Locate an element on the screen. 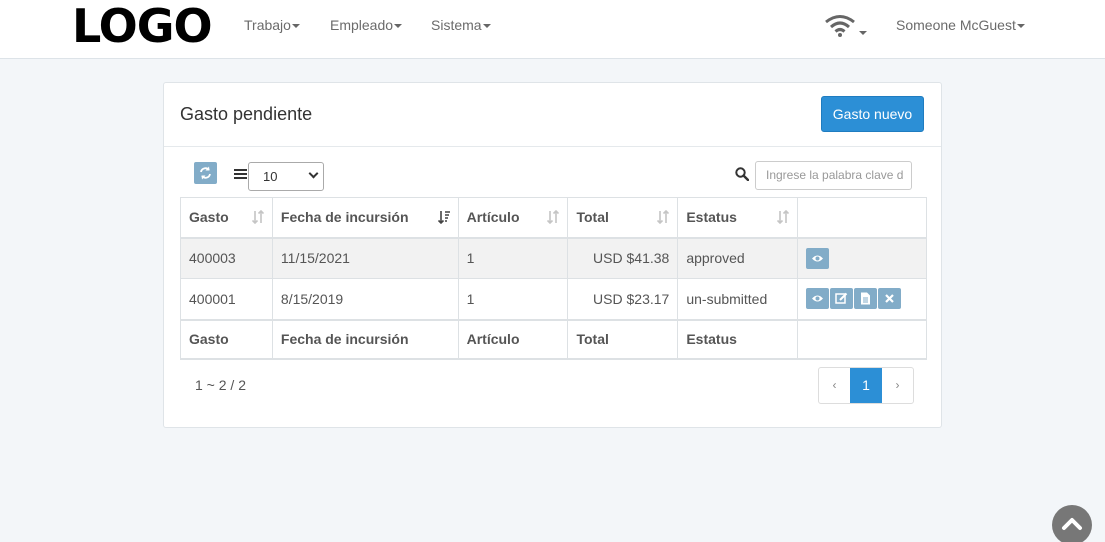  column-header-gasto: Gasto is located at coordinates (226, 218).